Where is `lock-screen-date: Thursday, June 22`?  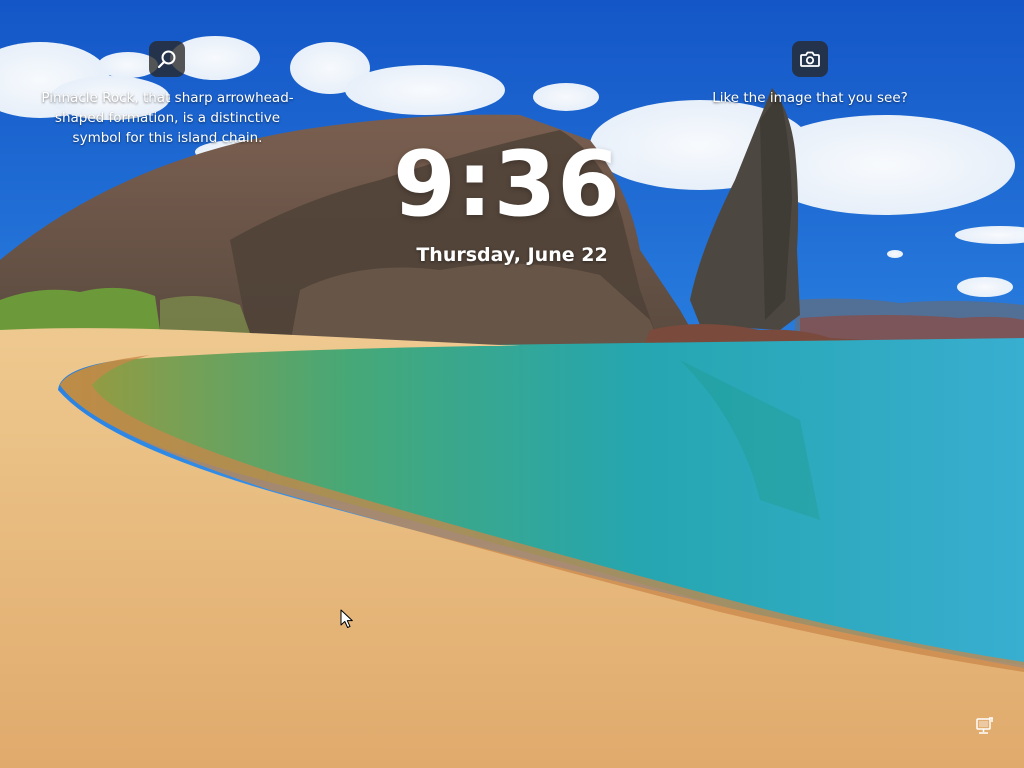
lock-screen-date: Thursday, June 22 is located at coordinates (512, 255).